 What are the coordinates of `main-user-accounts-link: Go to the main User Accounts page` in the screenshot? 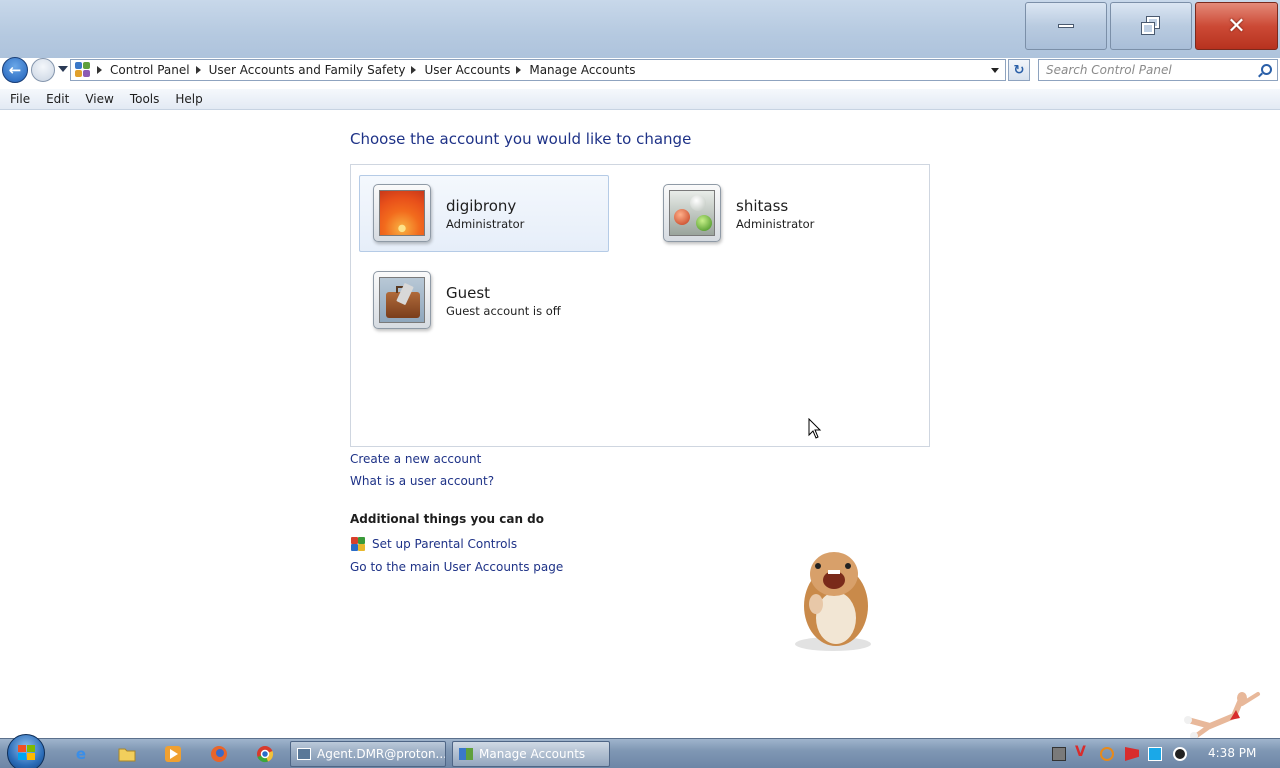 It's located at (456, 567).